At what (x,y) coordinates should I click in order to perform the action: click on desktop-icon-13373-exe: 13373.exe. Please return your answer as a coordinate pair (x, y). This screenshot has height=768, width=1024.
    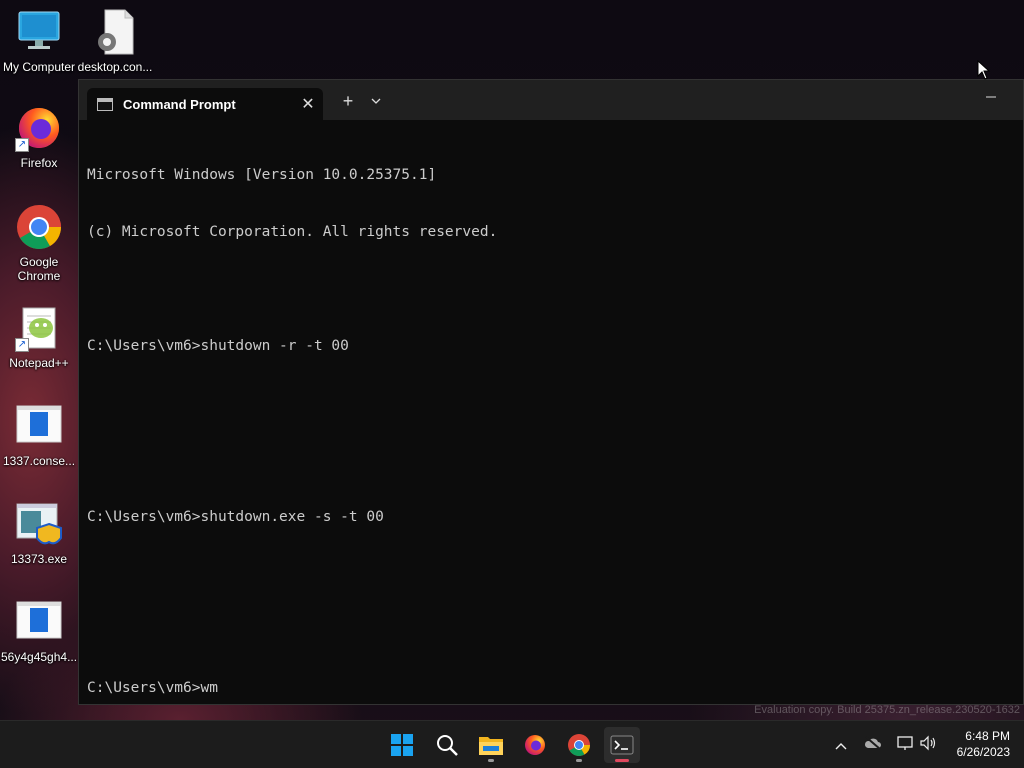
    Looking at the image, I should click on (39, 533).